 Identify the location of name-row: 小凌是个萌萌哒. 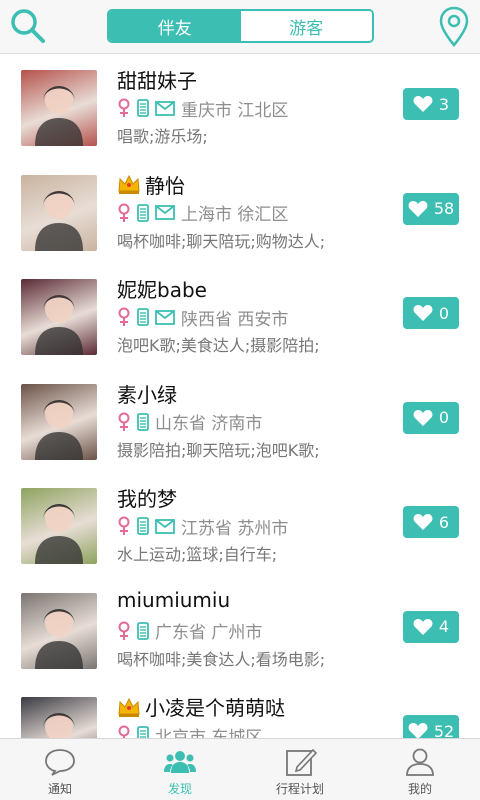
(201, 706).